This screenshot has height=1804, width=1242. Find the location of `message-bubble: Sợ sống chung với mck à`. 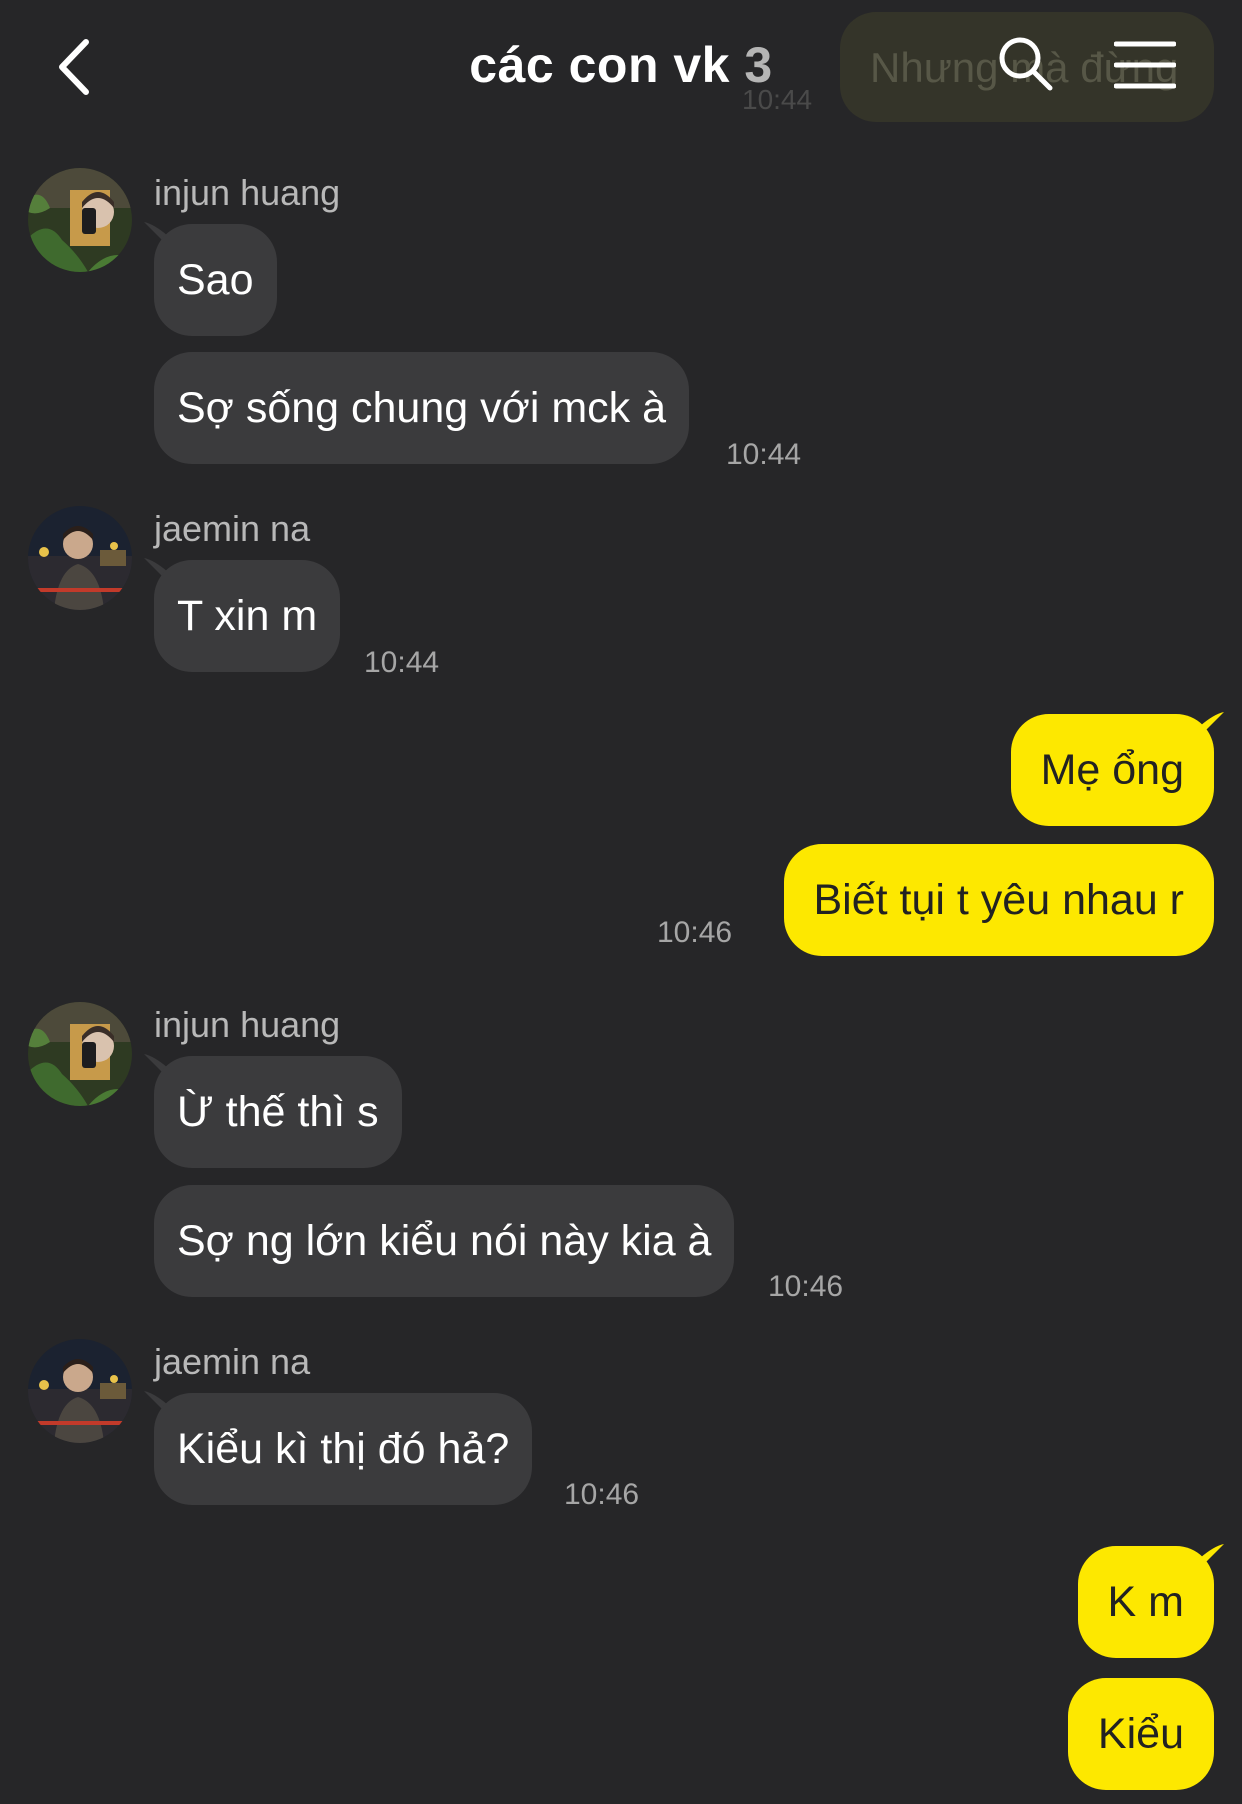

message-bubble: Sợ sống chung với mck à is located at coordinates (421, 408).